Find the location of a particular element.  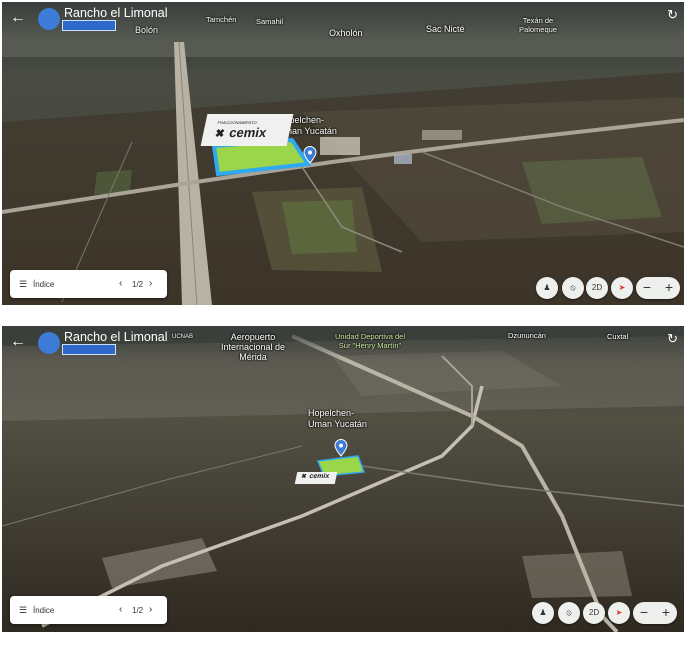

place-label-sac-nicte: Sac Nicté is located at coordinates (445, 29).